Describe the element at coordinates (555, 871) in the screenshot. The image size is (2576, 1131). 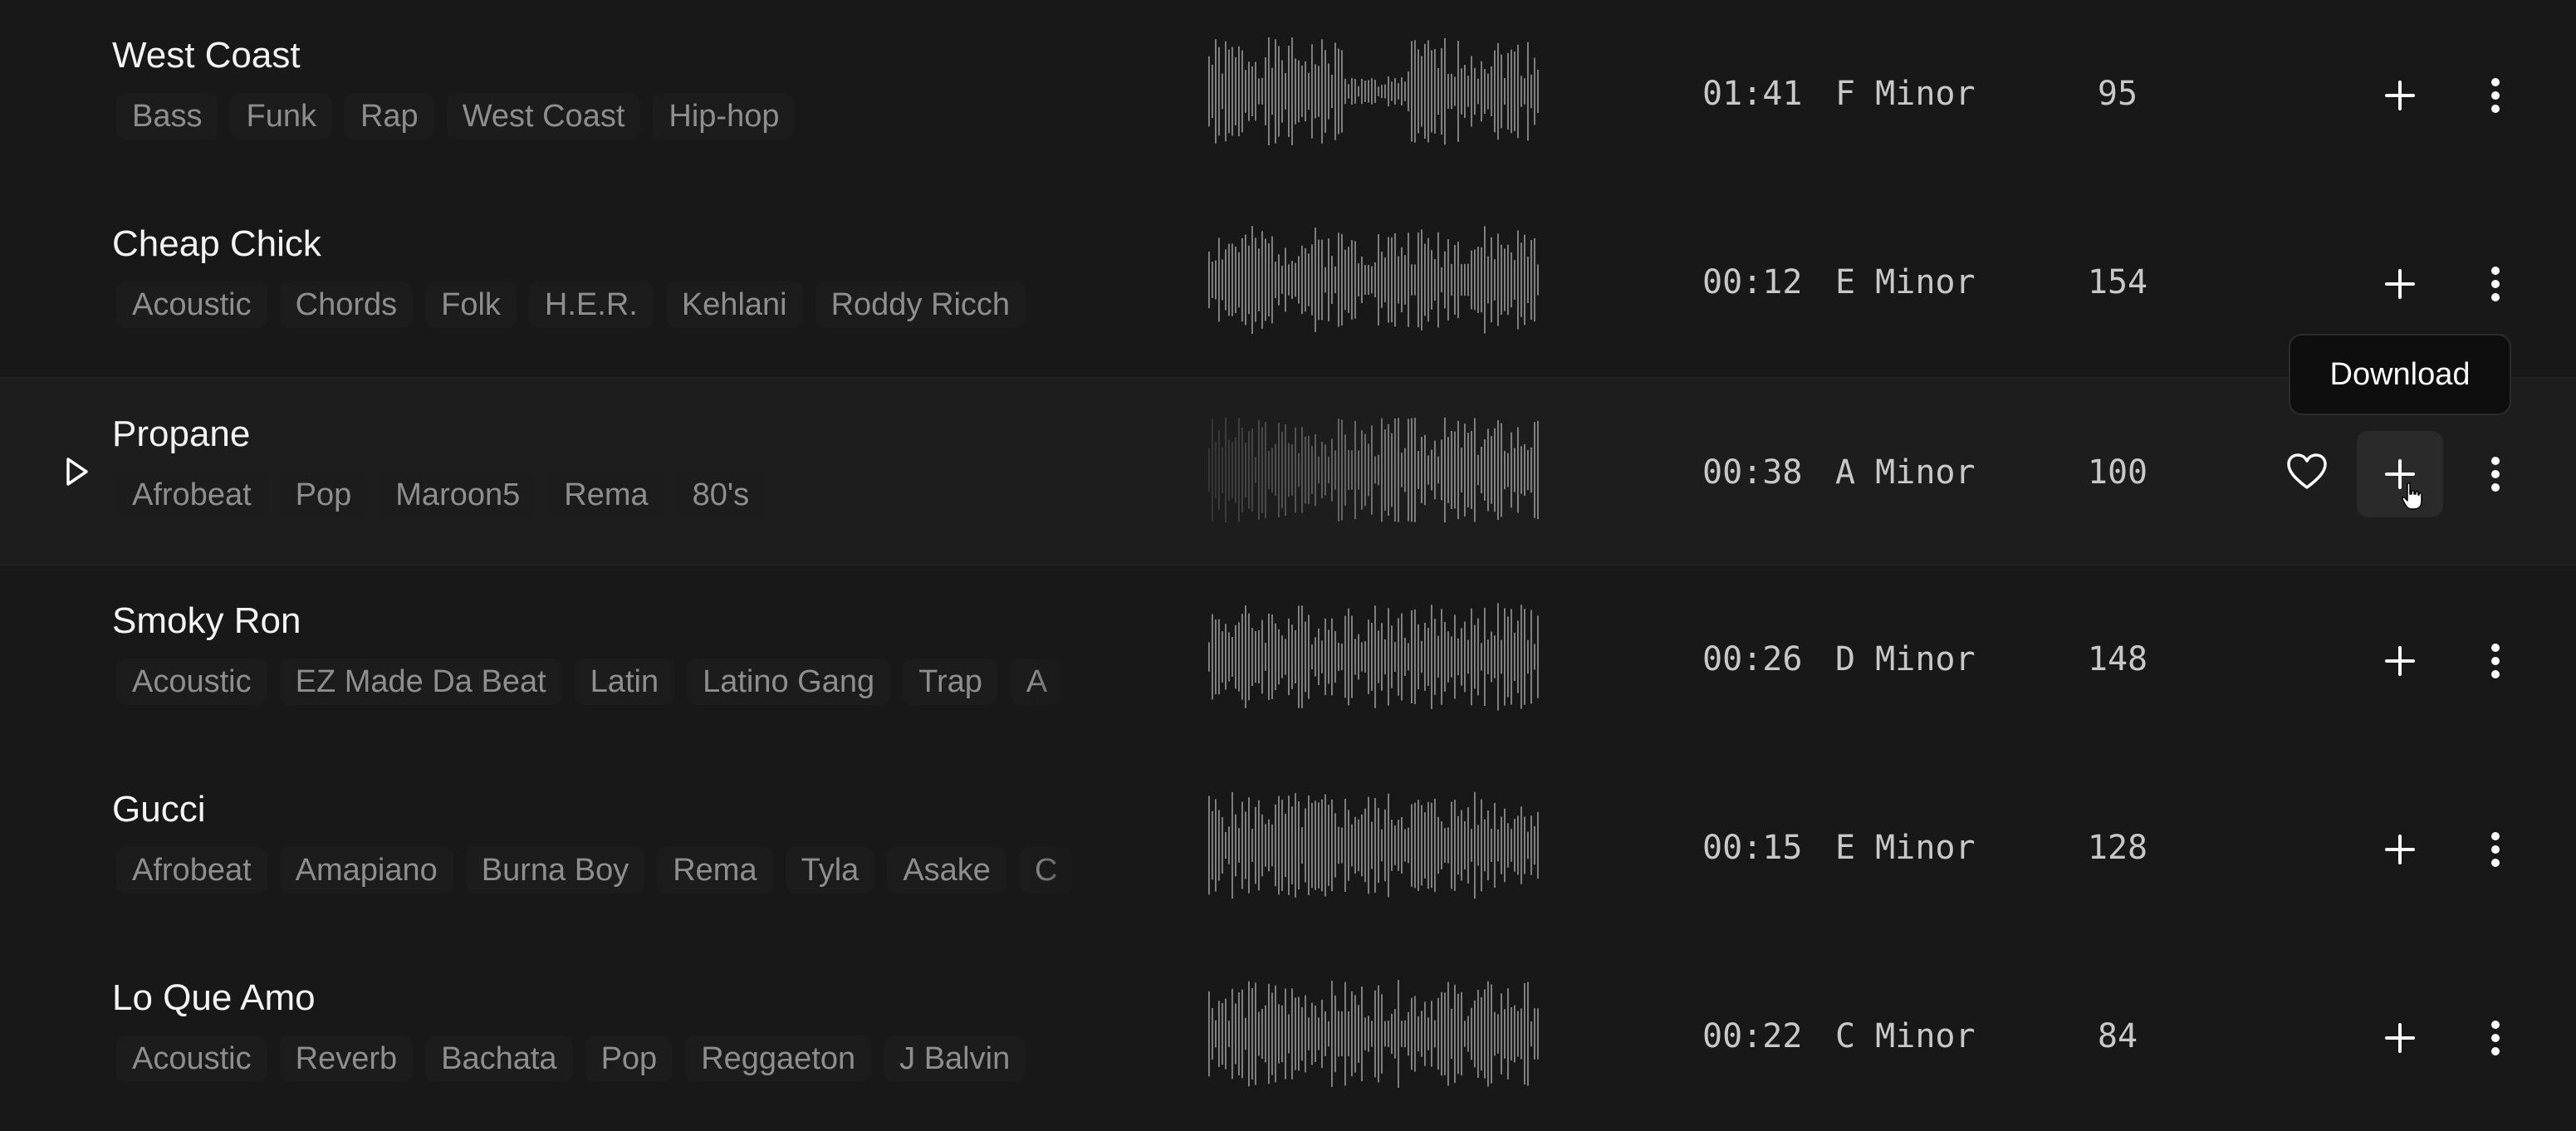
I see `tag: Burna Boy` at that location.